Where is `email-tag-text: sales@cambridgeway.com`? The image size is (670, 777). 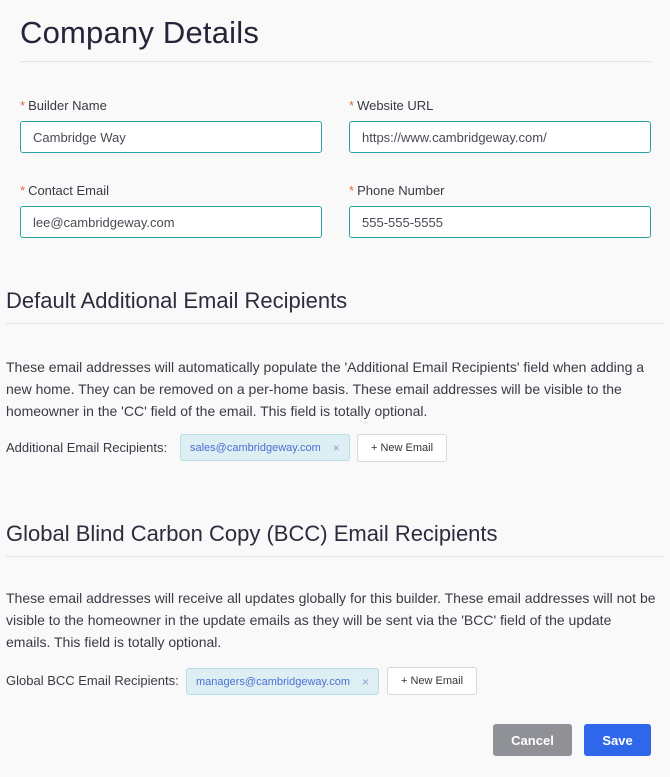
email-tag-text: sales@cambridgeway.com is located at coordinates (255, 447).